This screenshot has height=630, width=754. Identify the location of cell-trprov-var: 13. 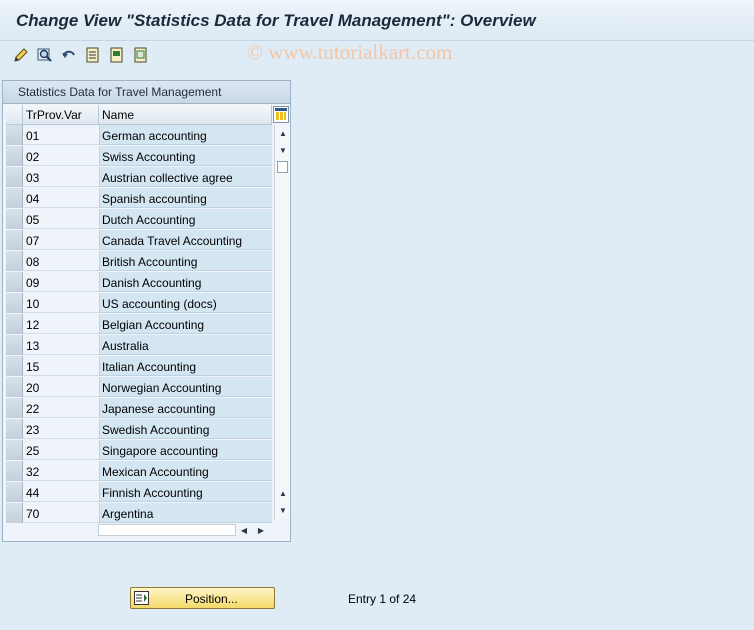
(61, 345).